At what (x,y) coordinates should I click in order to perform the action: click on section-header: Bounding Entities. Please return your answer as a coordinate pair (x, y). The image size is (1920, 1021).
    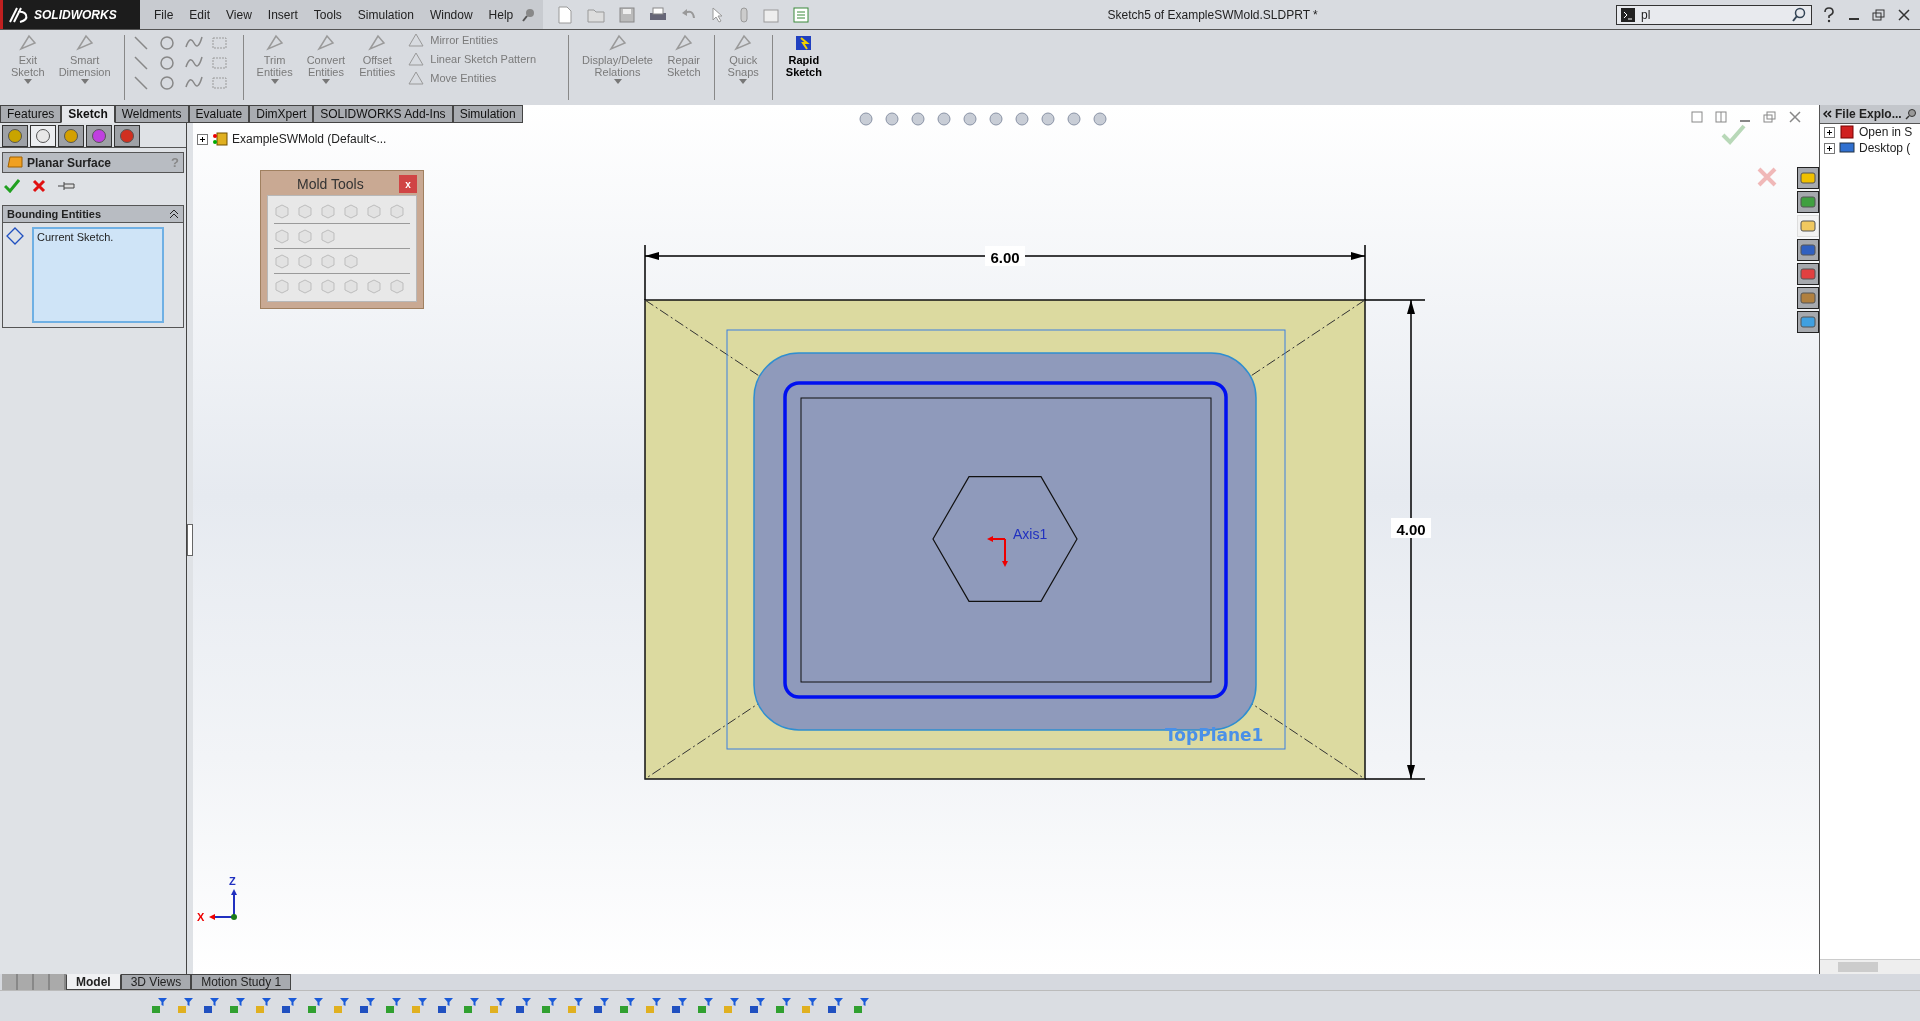
    Looking at the image, I should click on (93, 214).